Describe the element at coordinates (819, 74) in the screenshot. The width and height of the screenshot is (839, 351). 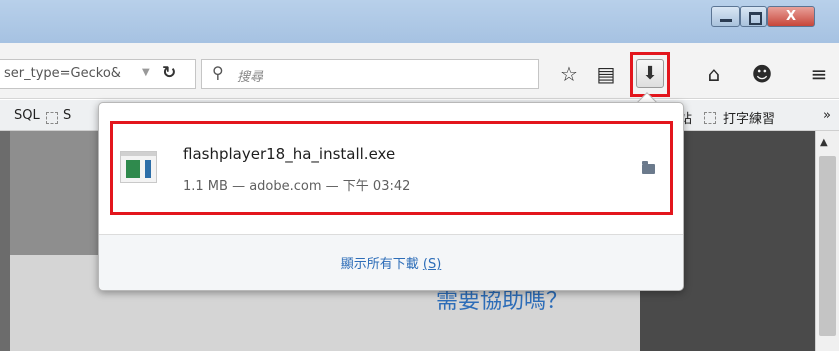
I see `menu-icon: ≡` at that location.